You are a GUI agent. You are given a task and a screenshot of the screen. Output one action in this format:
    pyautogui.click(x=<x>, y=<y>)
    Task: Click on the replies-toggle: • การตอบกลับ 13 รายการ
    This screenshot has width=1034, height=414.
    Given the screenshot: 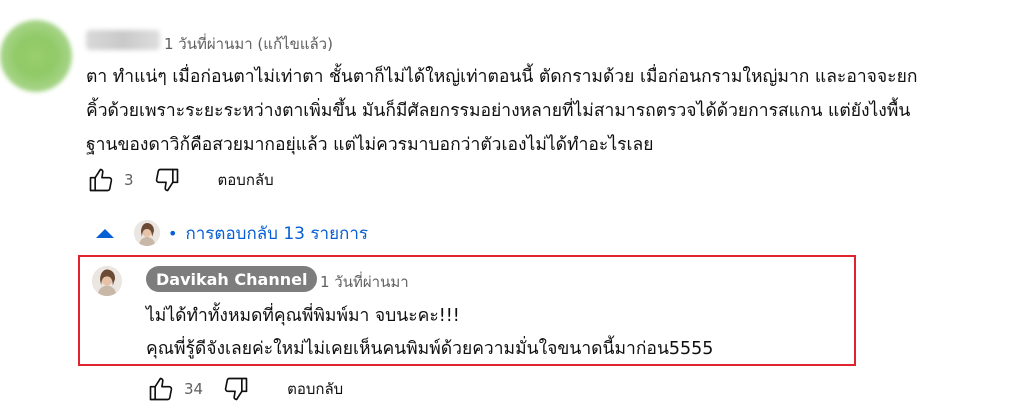 What is the action you would take?
    pyautogui.click(x=232, y=233)
    